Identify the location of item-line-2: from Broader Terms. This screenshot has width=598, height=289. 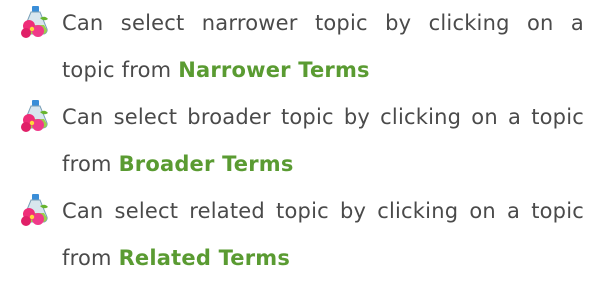
(323, 164).